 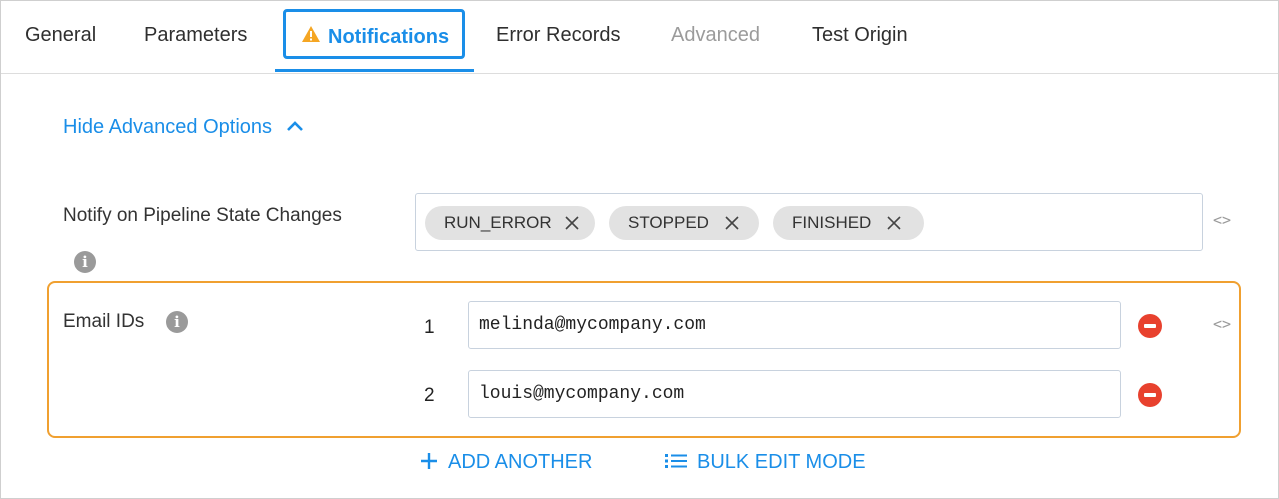 I want to click on tab-test-origin: Test Origin, so click(x=860, y=36).